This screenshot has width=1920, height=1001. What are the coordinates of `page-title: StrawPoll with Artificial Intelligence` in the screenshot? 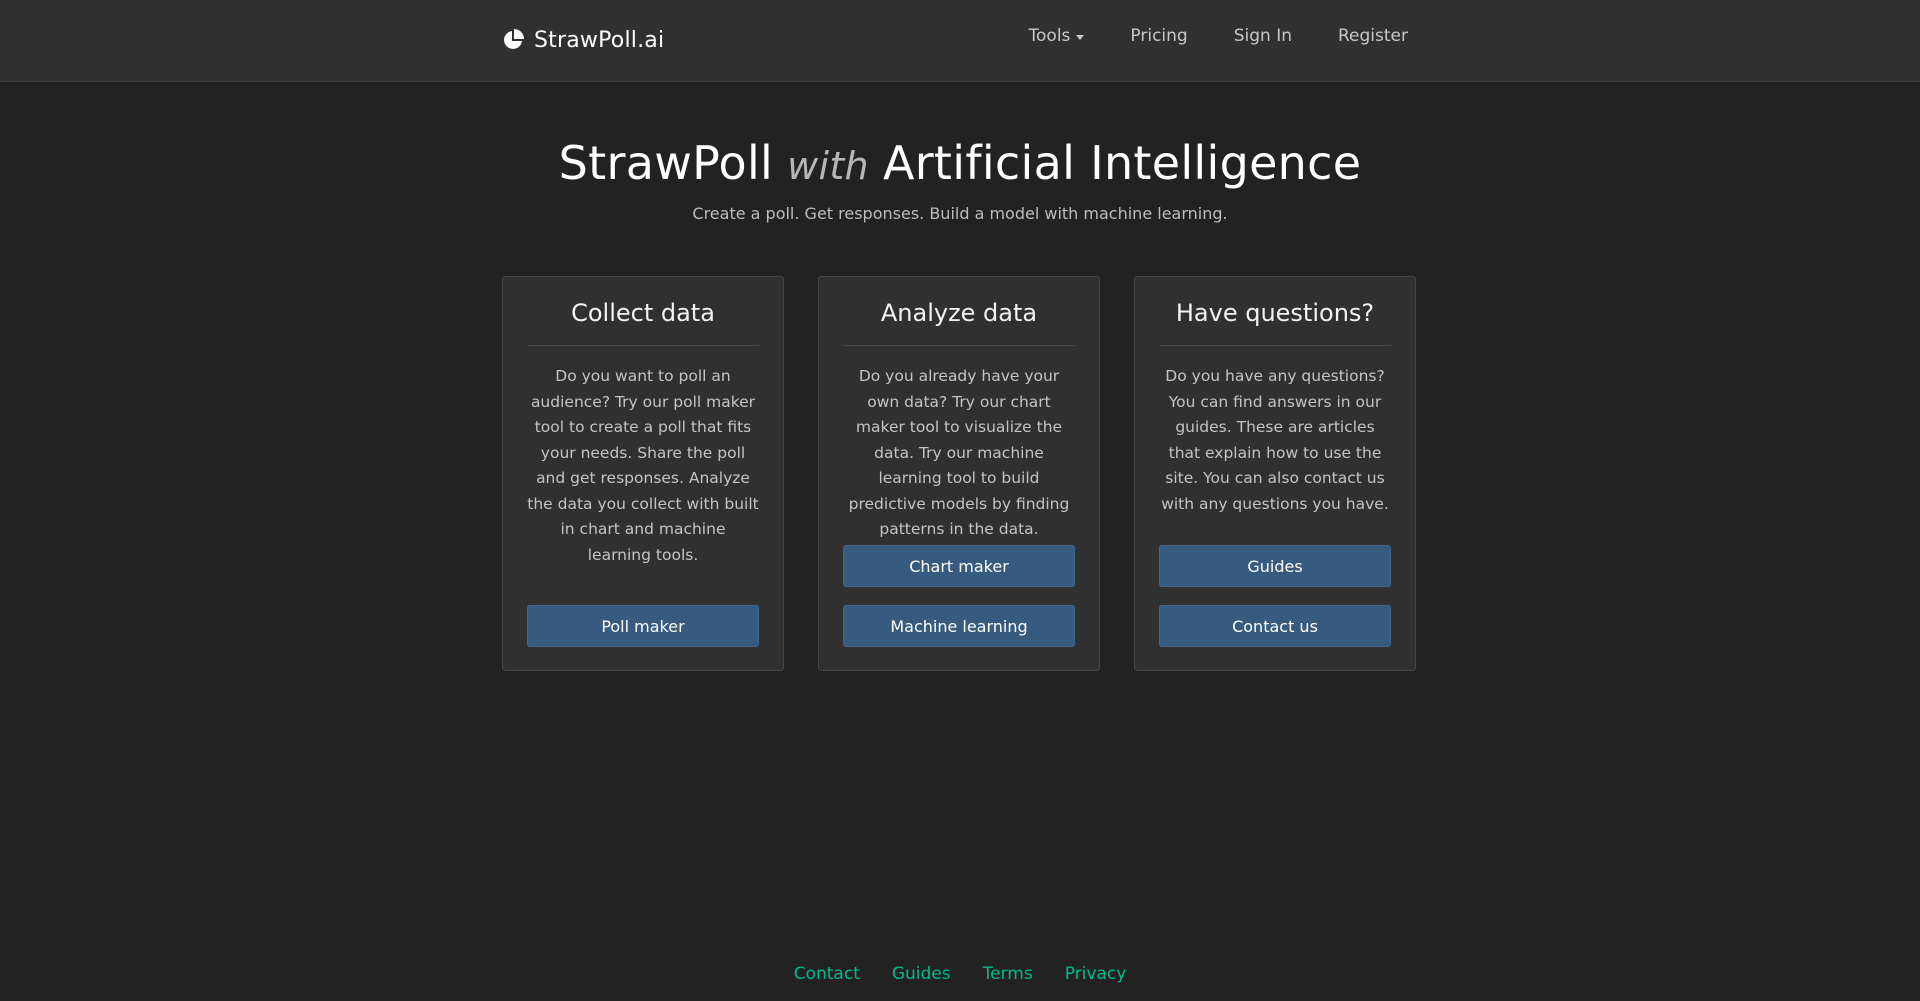 It's located at (960, 163).